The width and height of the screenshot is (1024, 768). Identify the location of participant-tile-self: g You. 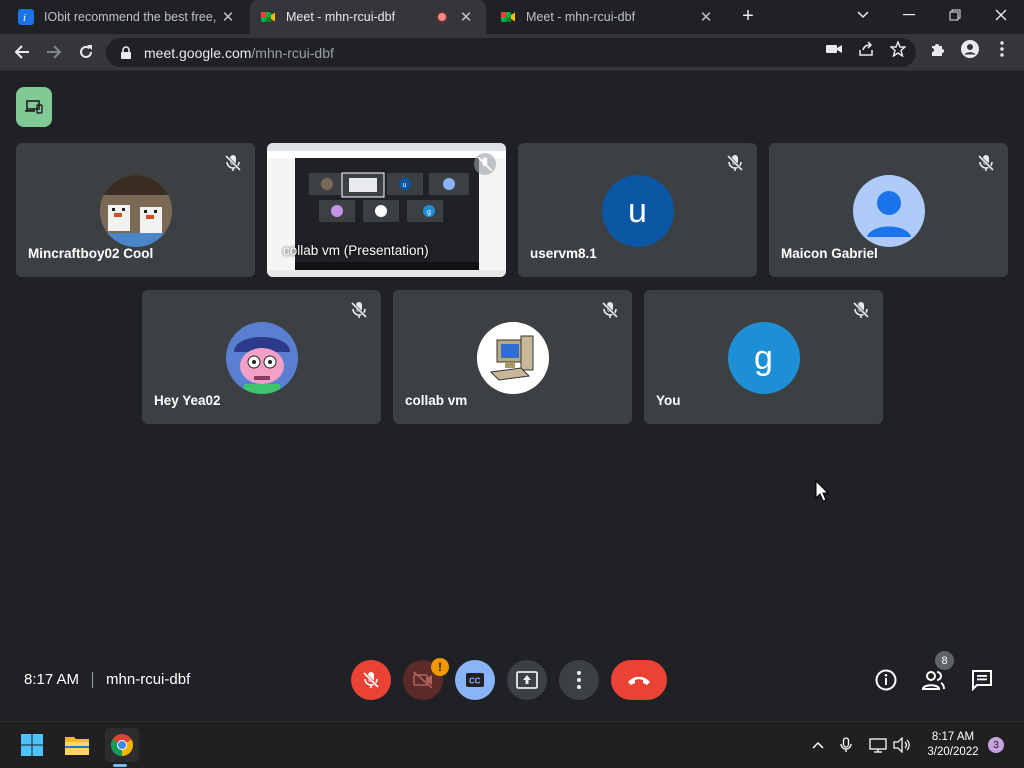
(763, 357).